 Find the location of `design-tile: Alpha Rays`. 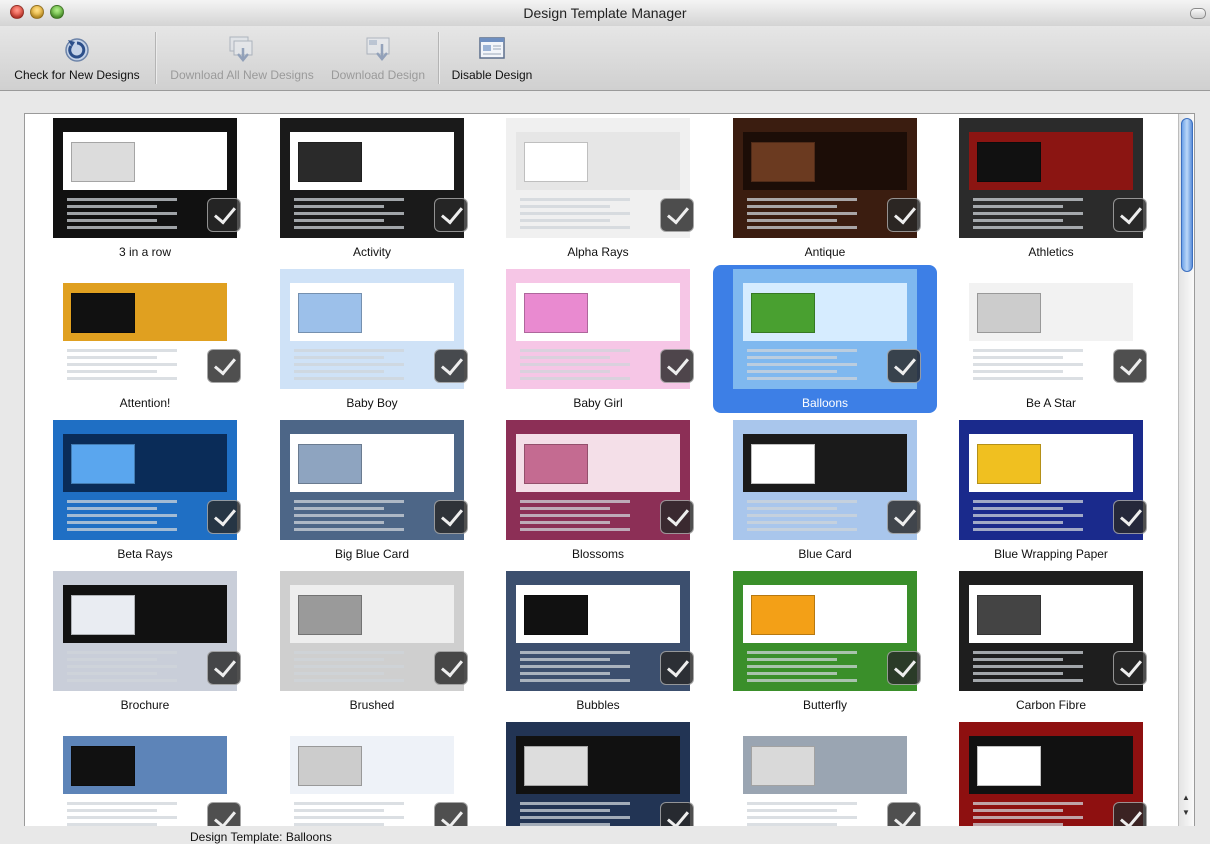

design-tile: Alpha Rays is located at coordinates (599, 189).